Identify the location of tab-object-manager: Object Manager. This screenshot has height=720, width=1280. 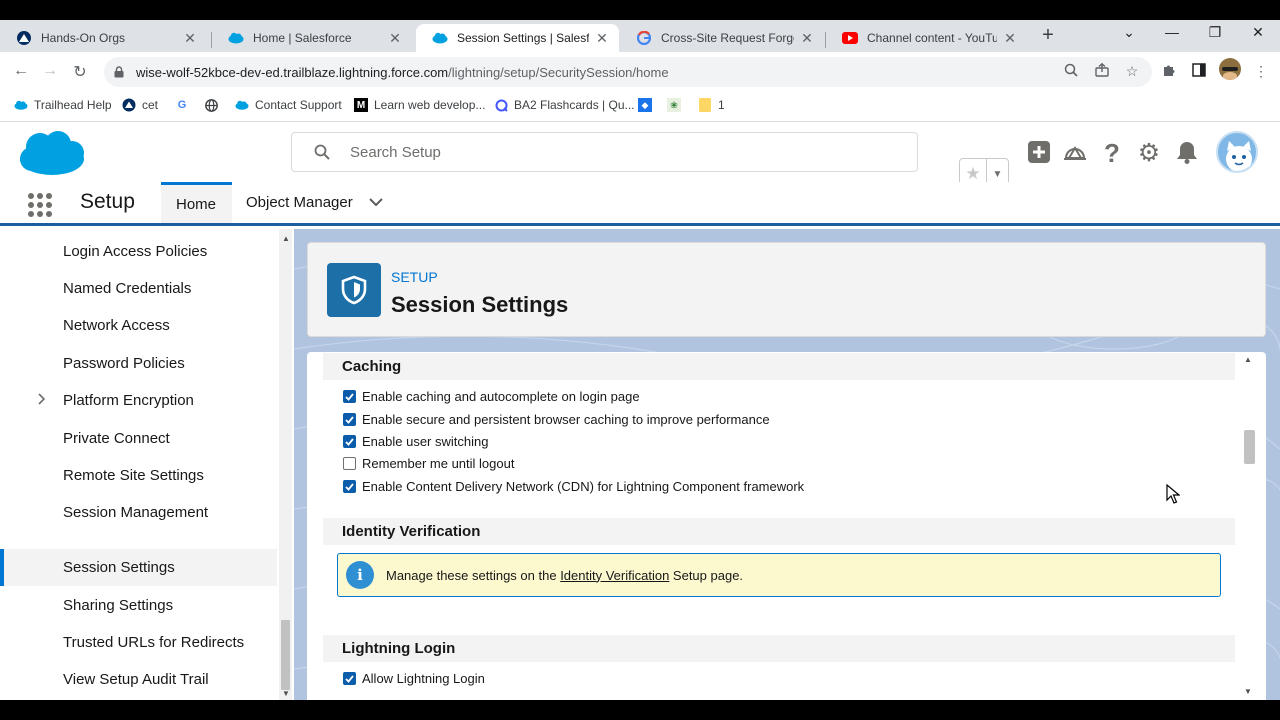
(314, 202).